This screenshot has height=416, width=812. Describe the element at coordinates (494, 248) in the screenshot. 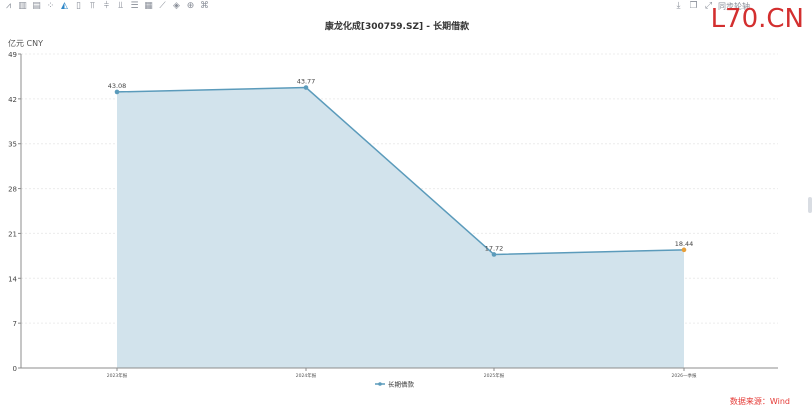

I see `data-label: 17.72` at that location.